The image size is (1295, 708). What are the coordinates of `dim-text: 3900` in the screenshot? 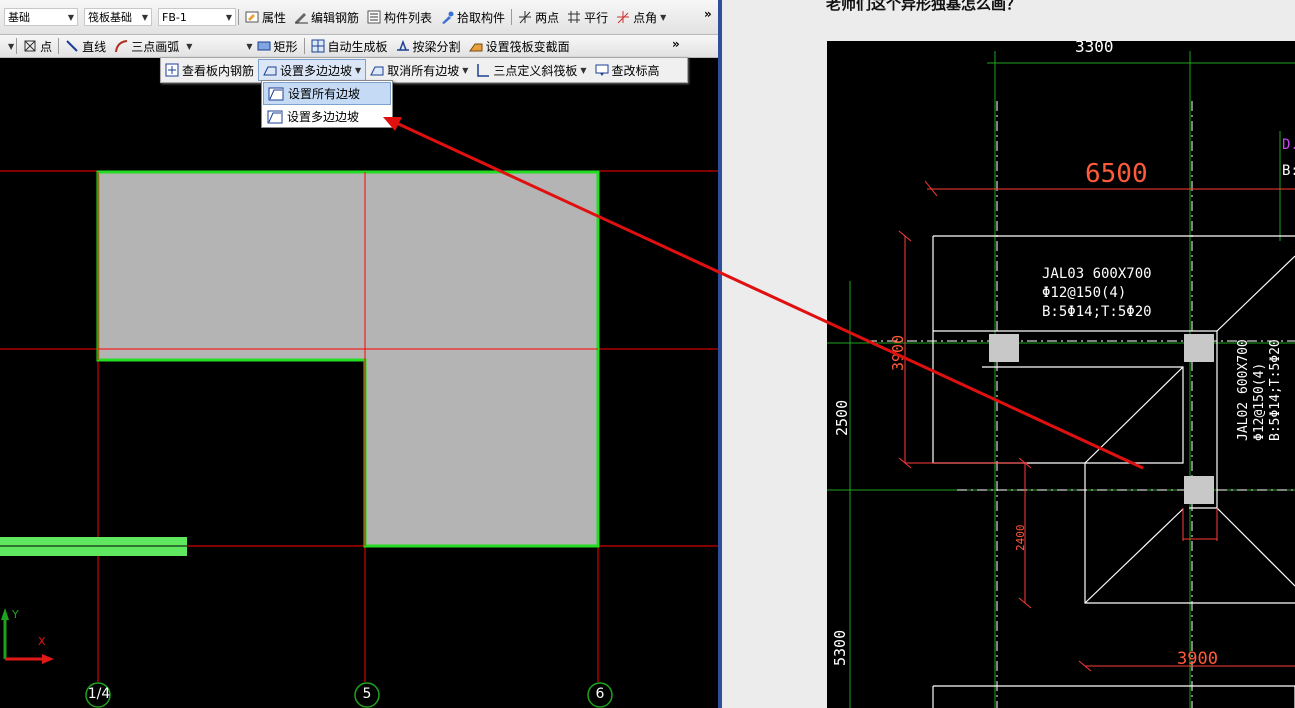 It's located at (898, 353).